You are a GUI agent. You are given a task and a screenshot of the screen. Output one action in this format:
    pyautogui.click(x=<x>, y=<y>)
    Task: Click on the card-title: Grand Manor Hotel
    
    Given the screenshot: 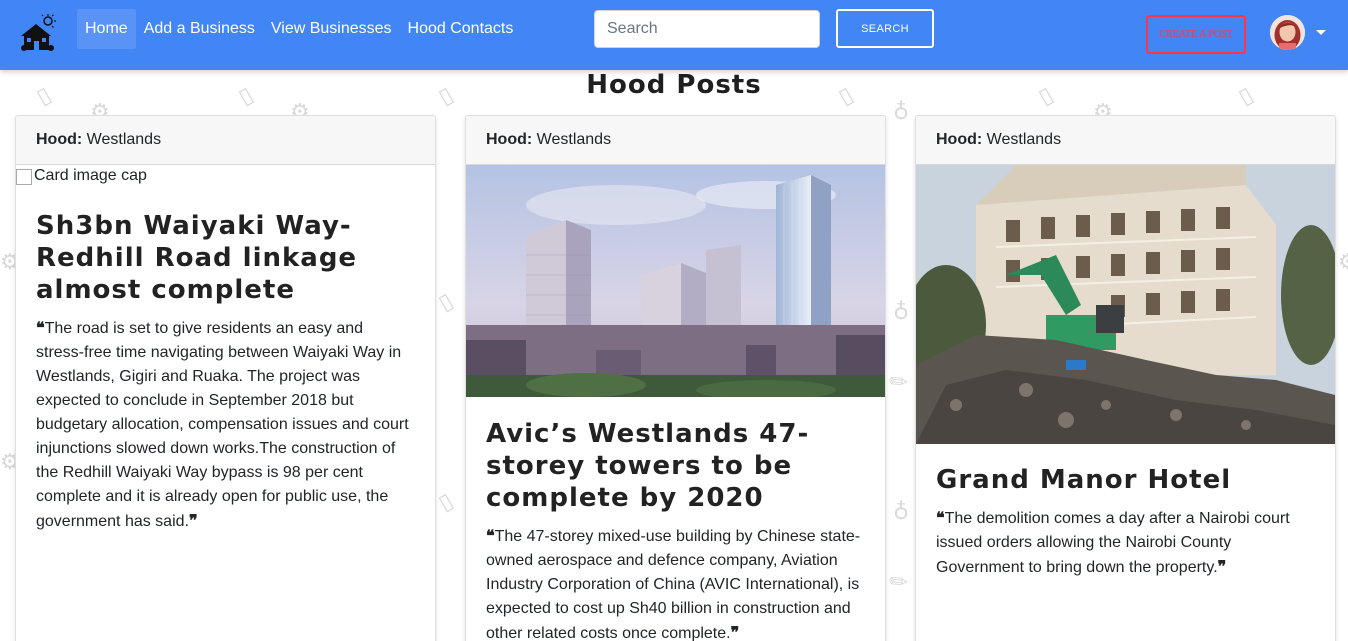 What is the action you would take?
    pyautogui.click(x=1084, y=480)
    